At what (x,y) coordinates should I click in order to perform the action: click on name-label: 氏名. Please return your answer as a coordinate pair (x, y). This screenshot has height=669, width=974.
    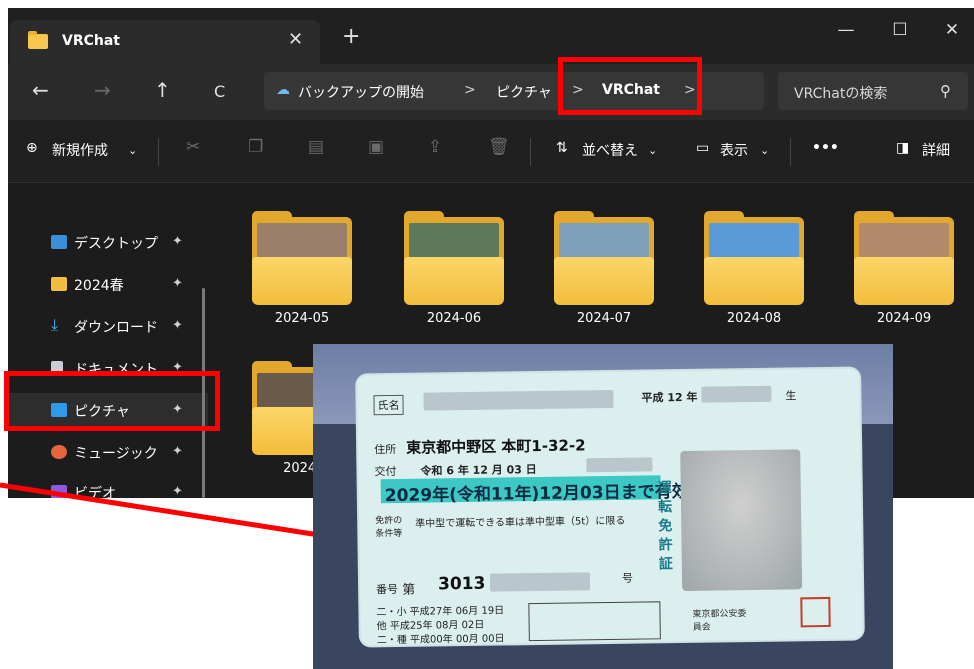
    Looking at the image, I should click on (388, 405).